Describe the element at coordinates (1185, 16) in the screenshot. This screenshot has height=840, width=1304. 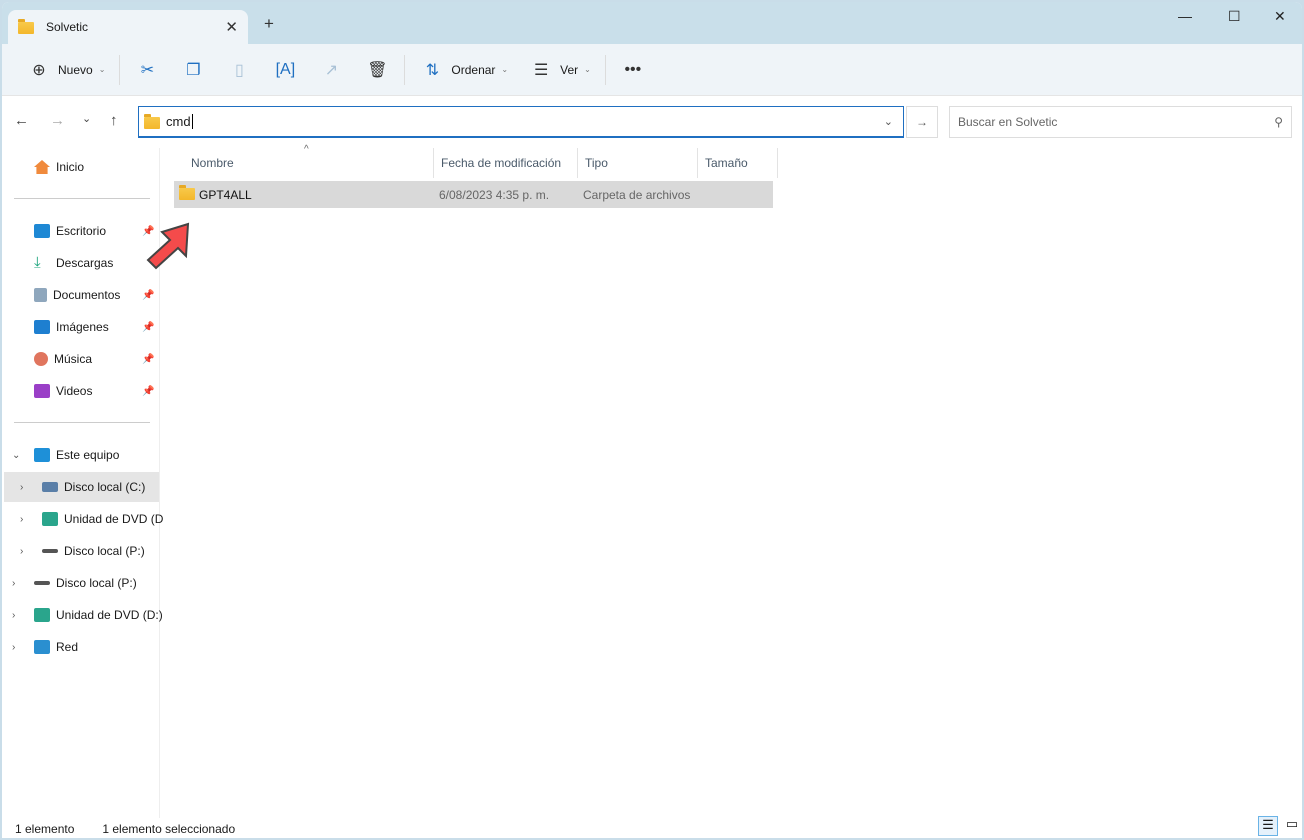
I see `minimize-button: —` at that location.